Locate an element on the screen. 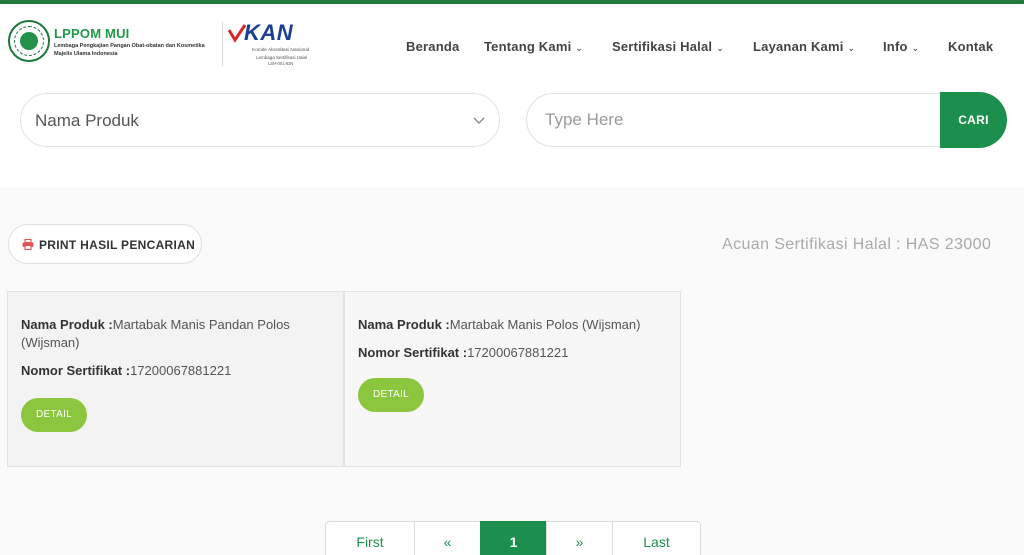 This screenshot has width=1024, height=555. kan-subtitle-3: LSH-001-IDN is located at coordinates (281, 63).